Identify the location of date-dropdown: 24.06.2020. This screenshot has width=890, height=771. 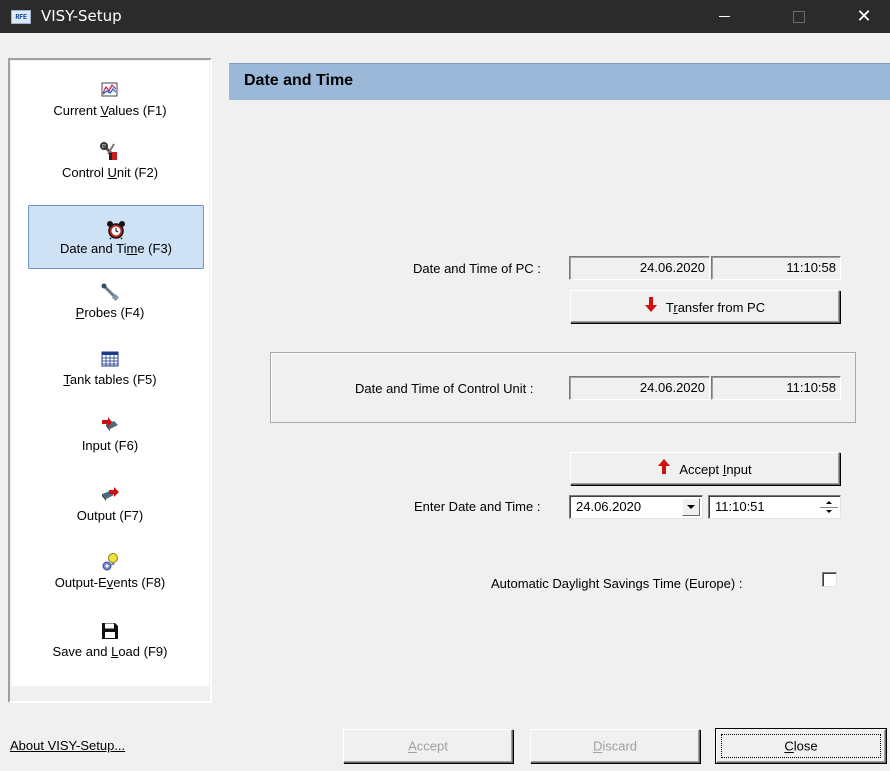
(636, 507).